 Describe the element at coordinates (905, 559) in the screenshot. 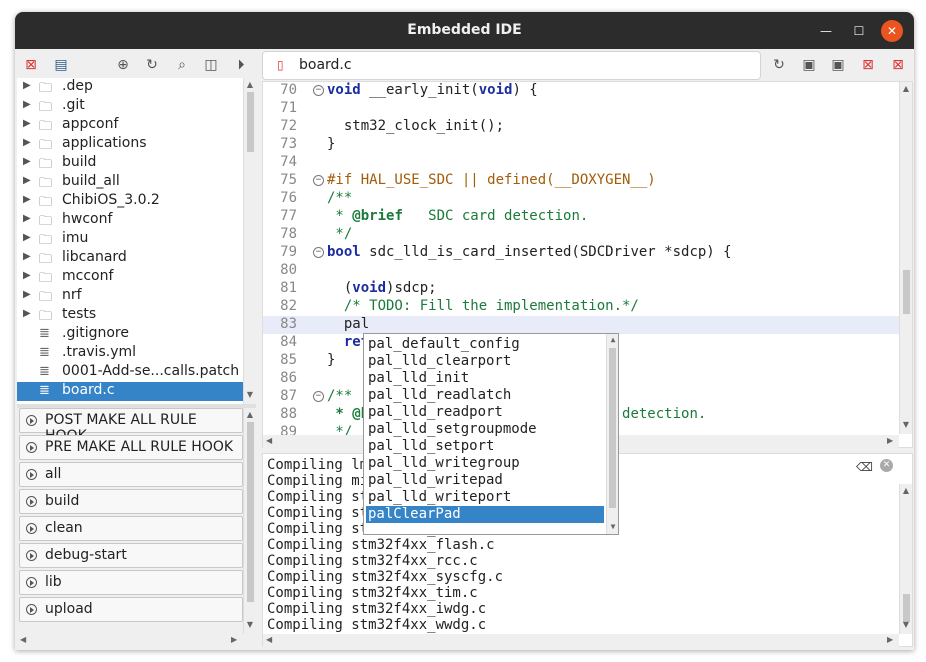

I see `output-scrollbar: ▲ ▼` at that location.